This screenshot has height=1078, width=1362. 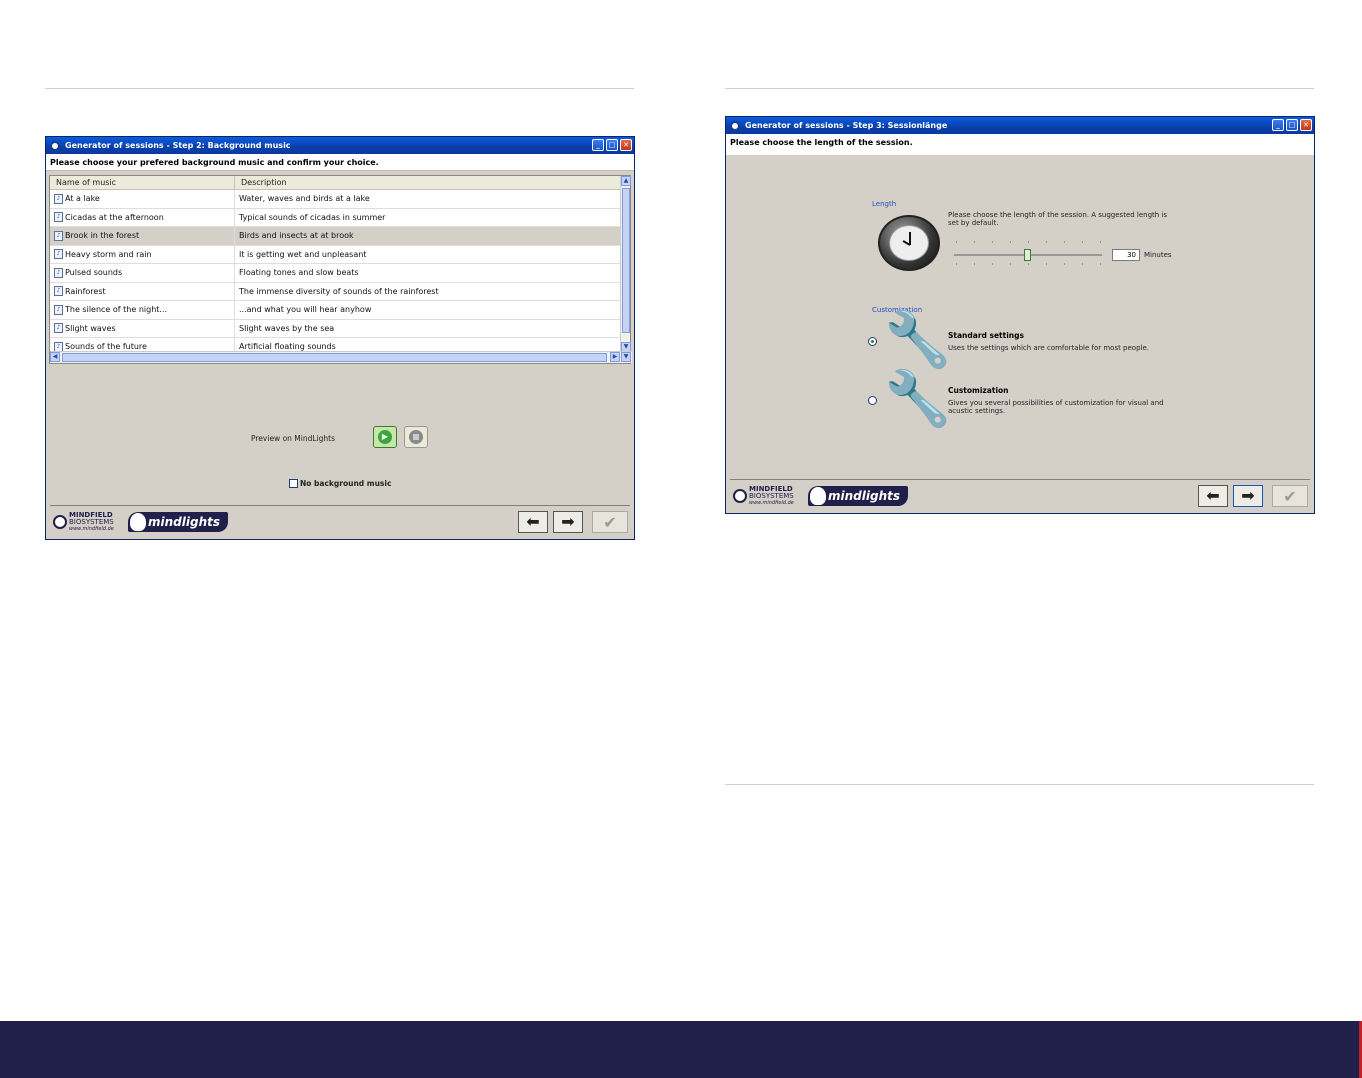 What do you see at coordinates (334, 357) in the screenshot?
I see `hscroll-thumb` at bounding box center [334, 357].